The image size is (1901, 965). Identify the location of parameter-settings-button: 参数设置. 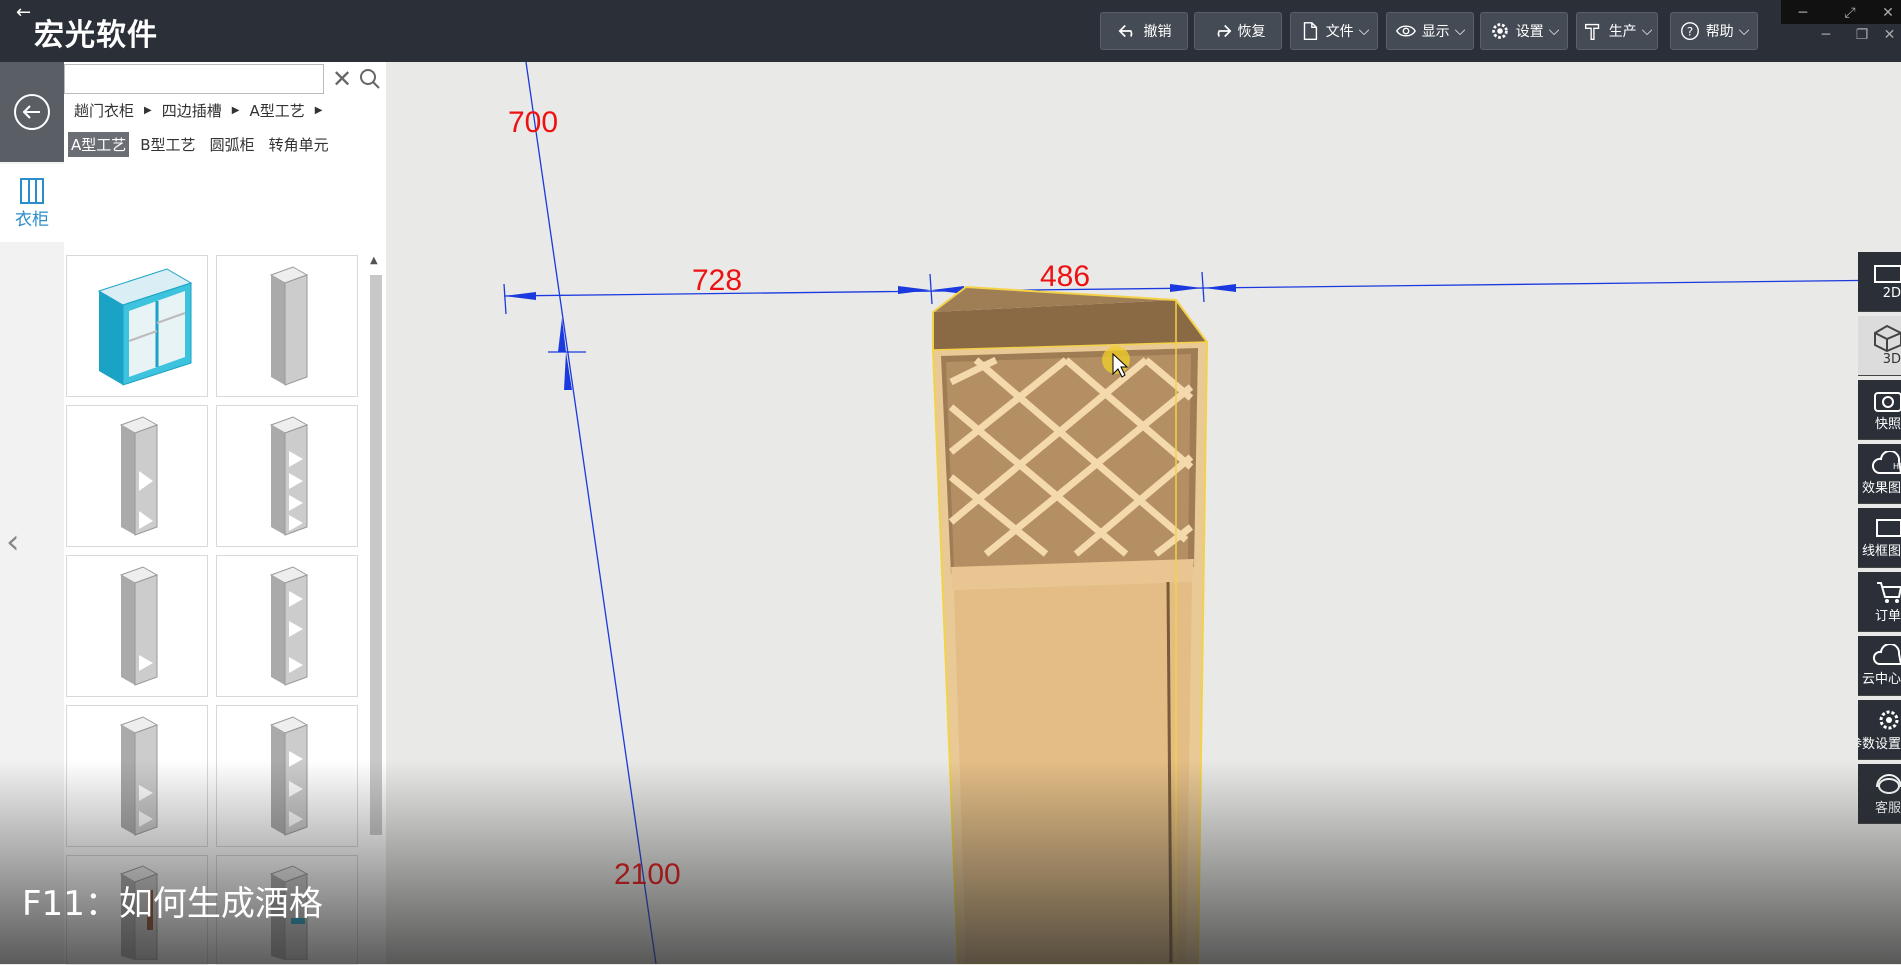
(1879, 730).